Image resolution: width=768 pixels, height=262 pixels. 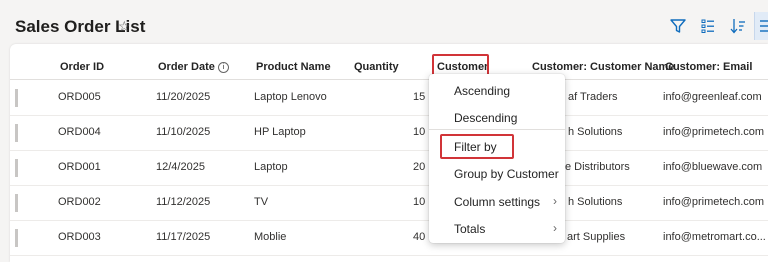 I want to click on column-header-customer-email: Customer: Email, so click(x=708, y=67).